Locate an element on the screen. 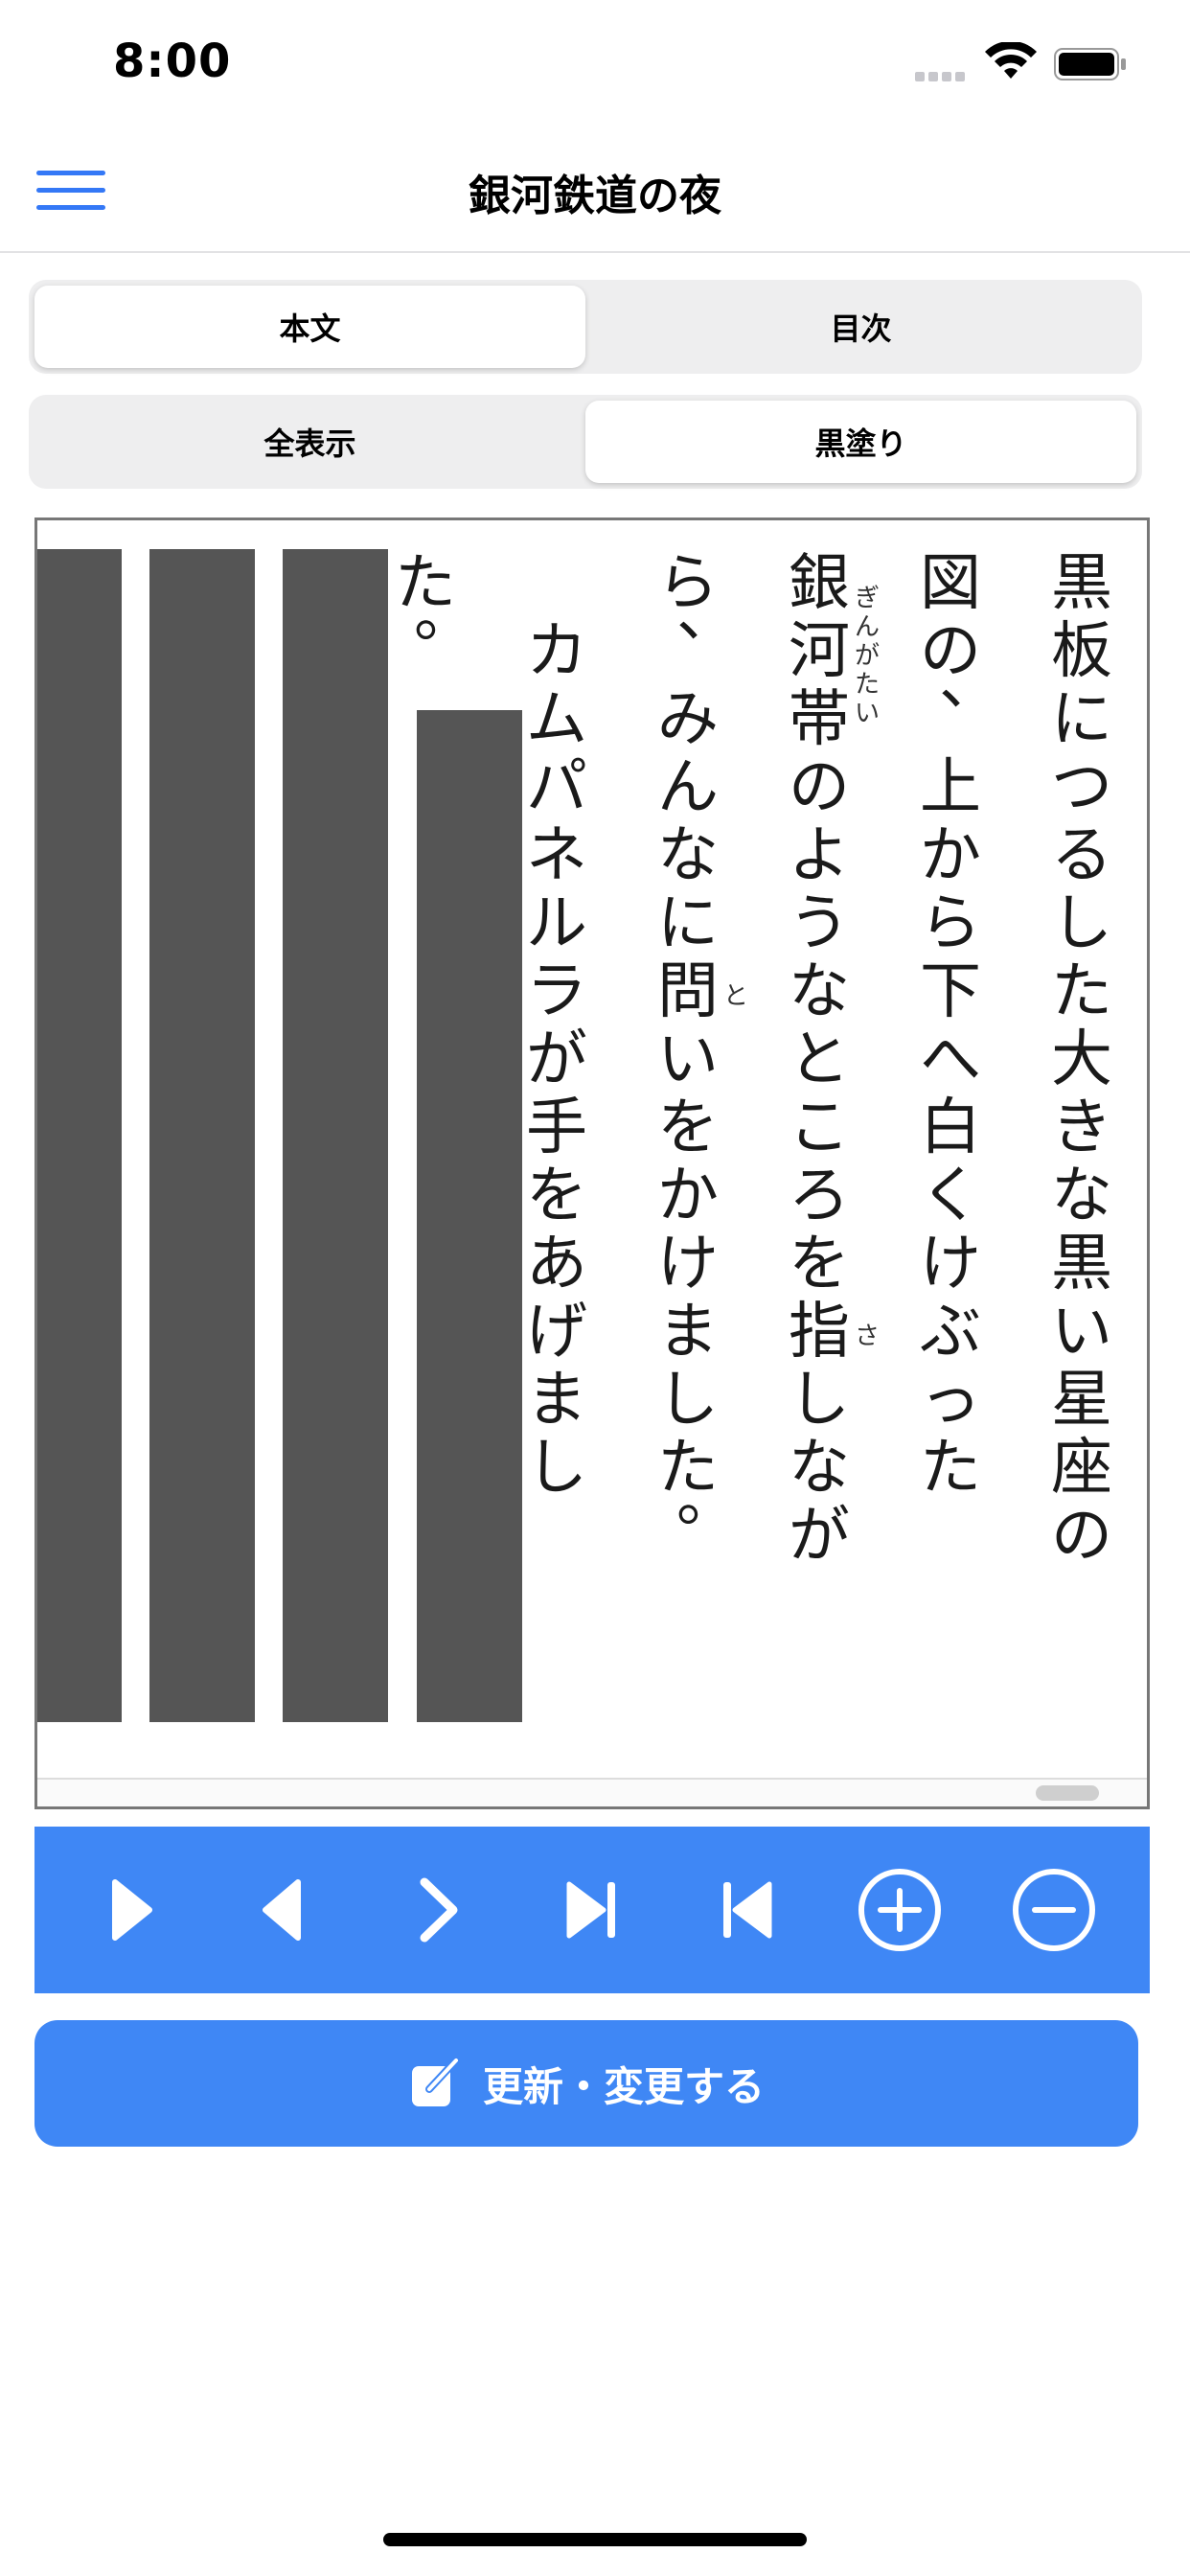 This screenshot has height=2576, width=1190. home-indicator is located at coordinates (595, 2539).